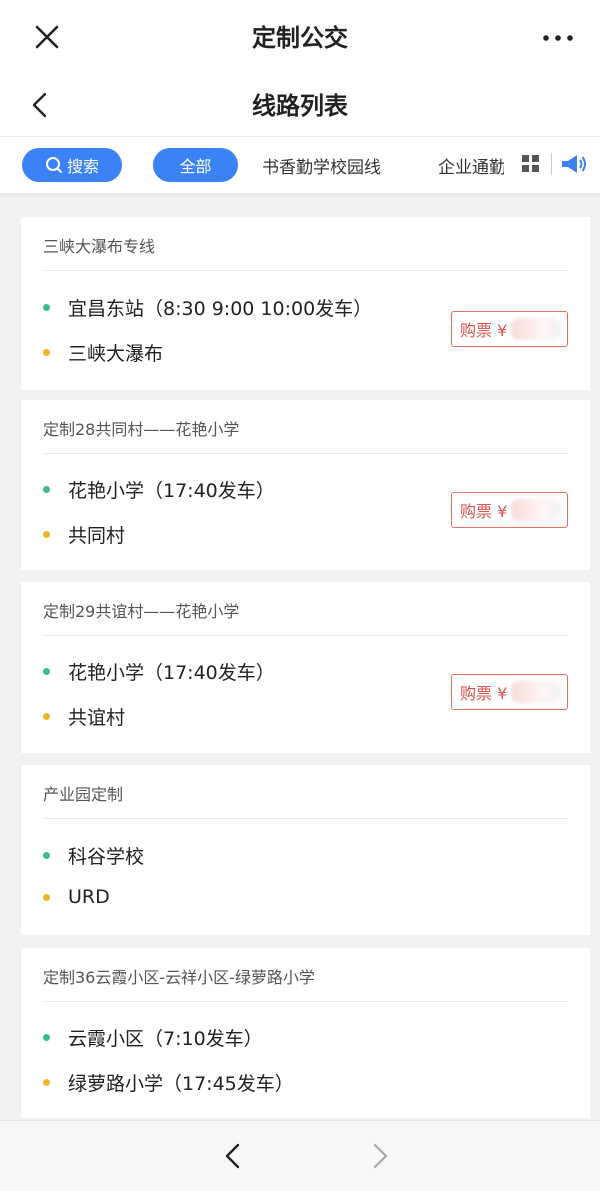  What do you see at coordinates (471, 165) in the screenshot?
I see `tab-enterprise-commute: 企业通勤` at bounding box center [471, 165].